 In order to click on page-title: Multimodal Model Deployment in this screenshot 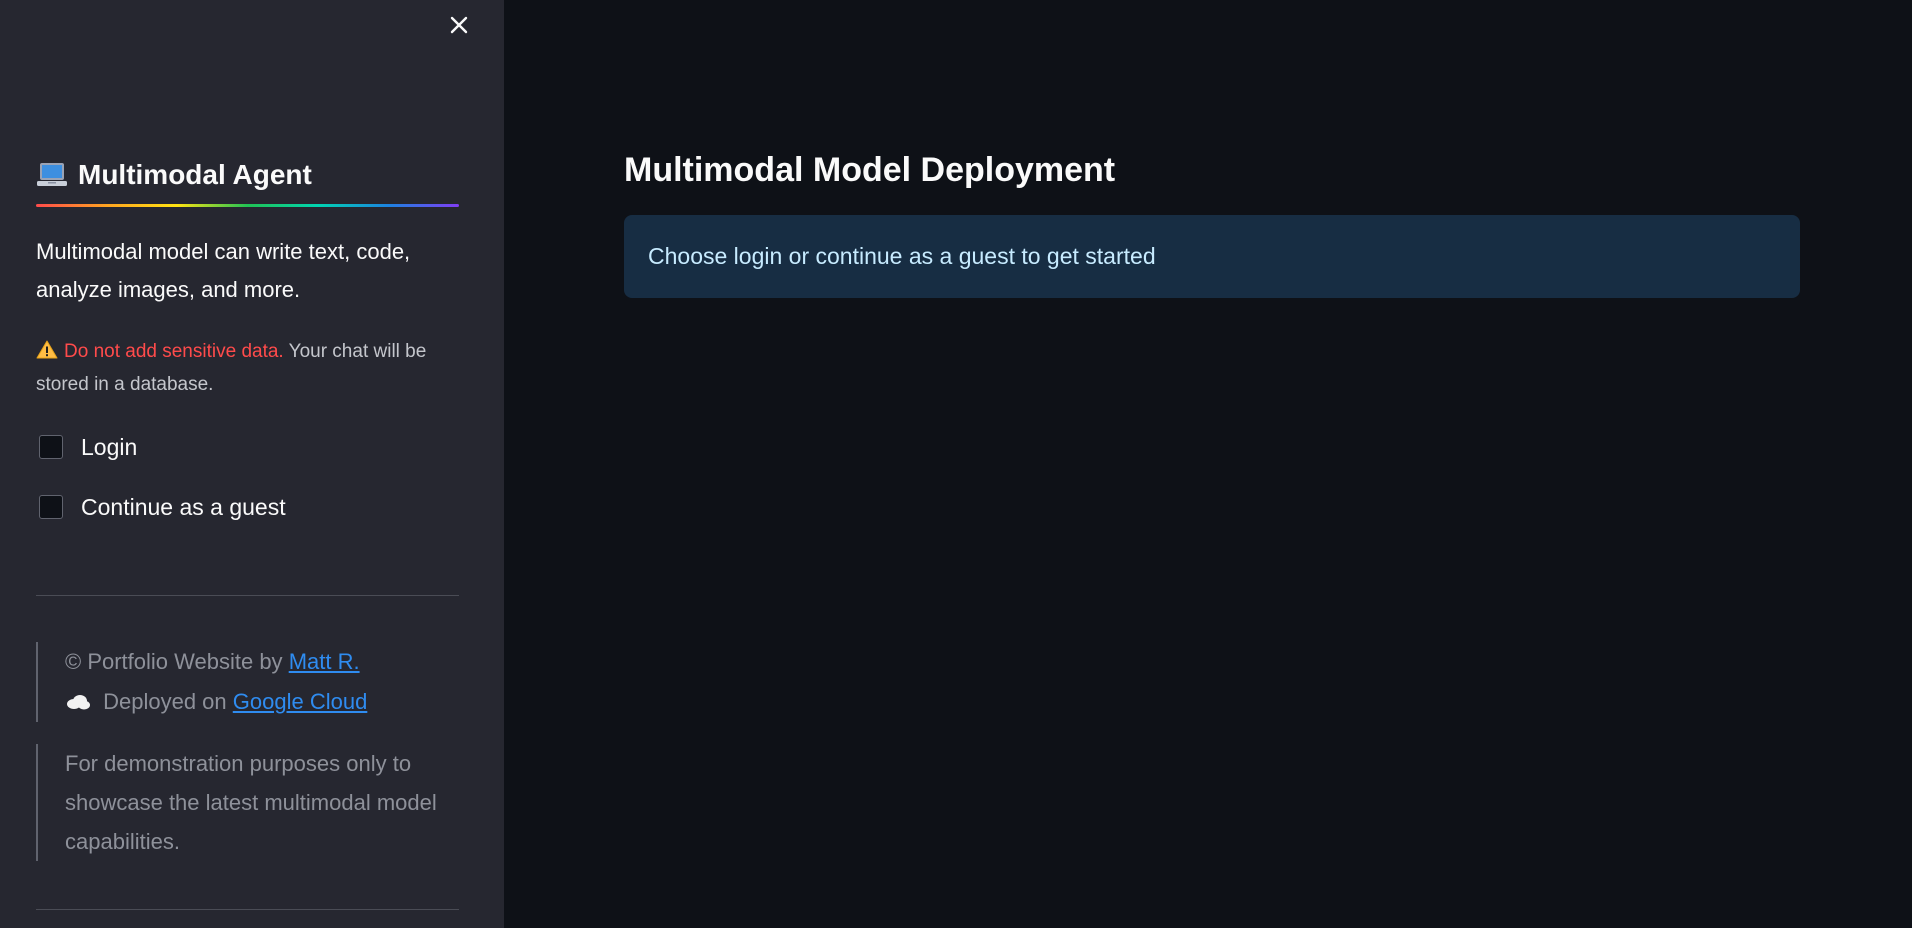, I will do `click(870, 170)`.